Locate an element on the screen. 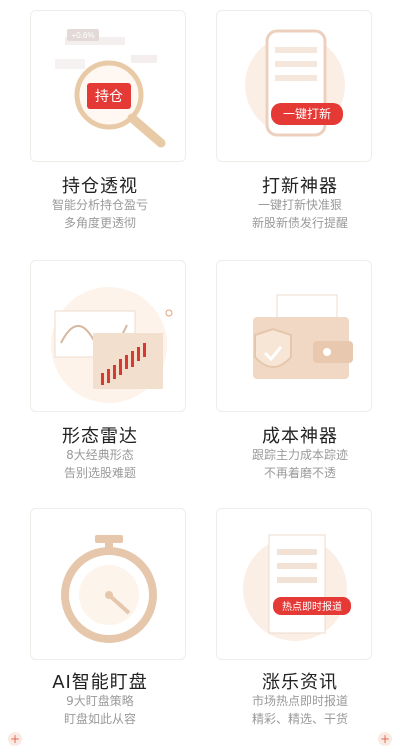  wallet-shield-illustration is located at coordinates (303, 336).